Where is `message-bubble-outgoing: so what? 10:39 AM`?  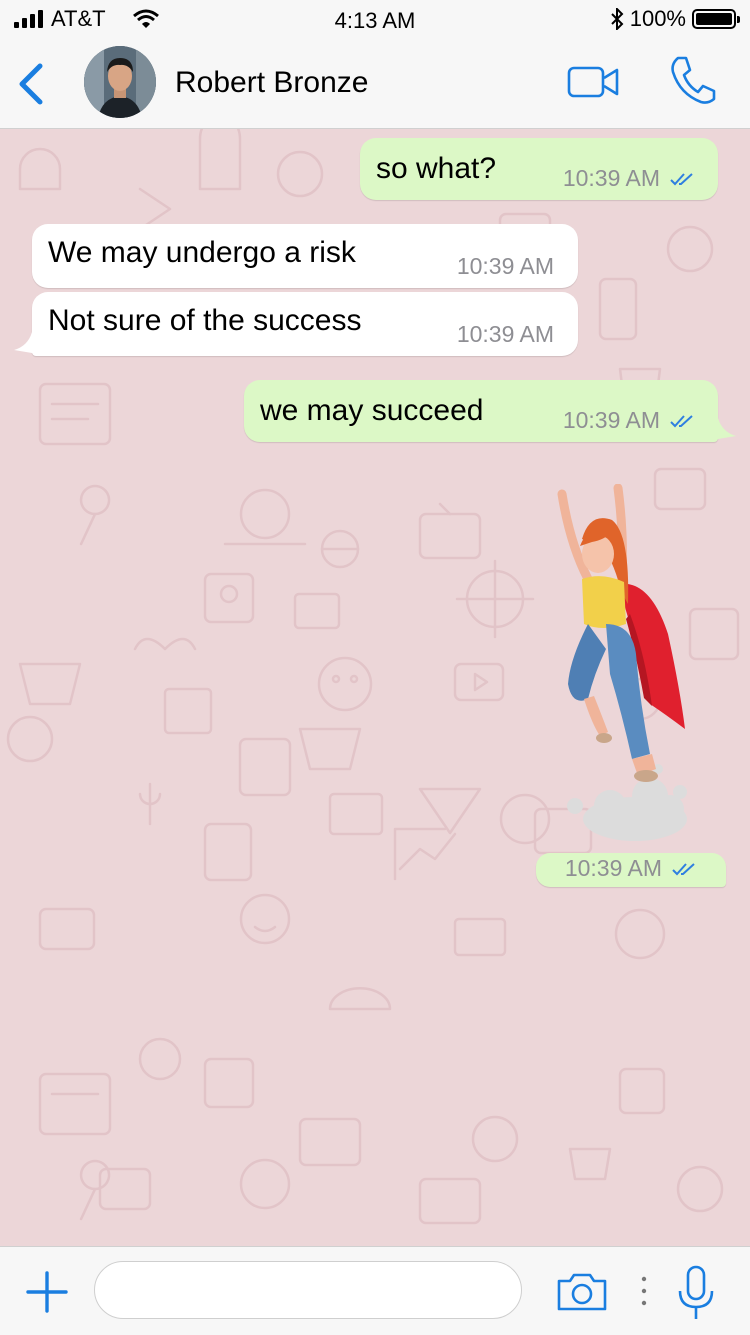 message-bubble-outgoing: so what? 10:39 AM is located at coordinates (539, 169).